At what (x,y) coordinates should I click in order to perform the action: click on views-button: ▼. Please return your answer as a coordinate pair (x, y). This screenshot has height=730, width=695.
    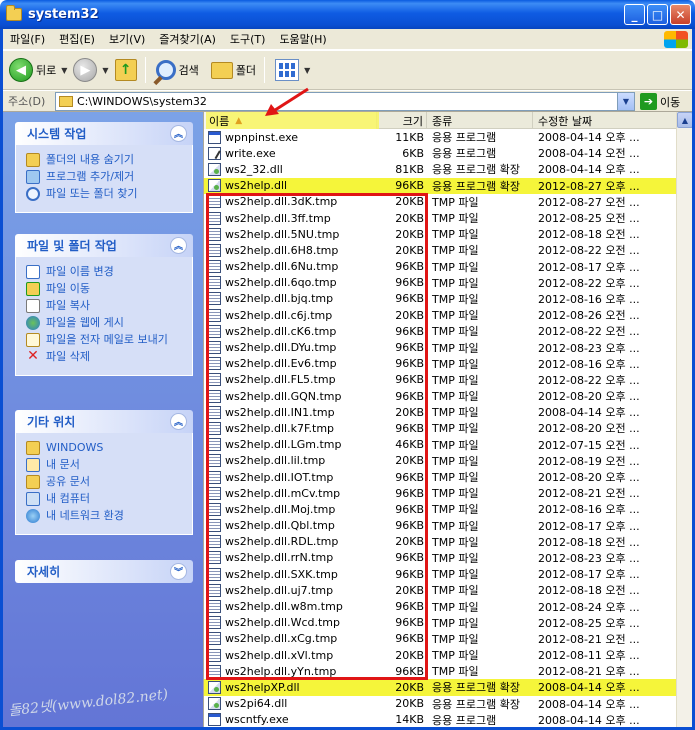
    Looking at the image, I should click on (292, 70).